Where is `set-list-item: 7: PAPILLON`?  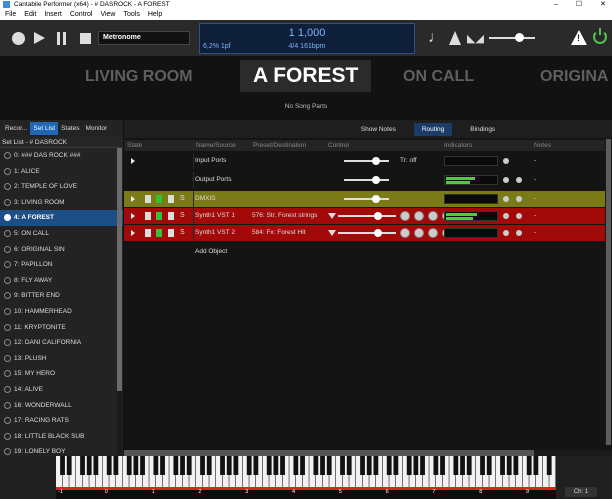 set-list-item: 7: PAPILLON is located at coordinates (61, 265).